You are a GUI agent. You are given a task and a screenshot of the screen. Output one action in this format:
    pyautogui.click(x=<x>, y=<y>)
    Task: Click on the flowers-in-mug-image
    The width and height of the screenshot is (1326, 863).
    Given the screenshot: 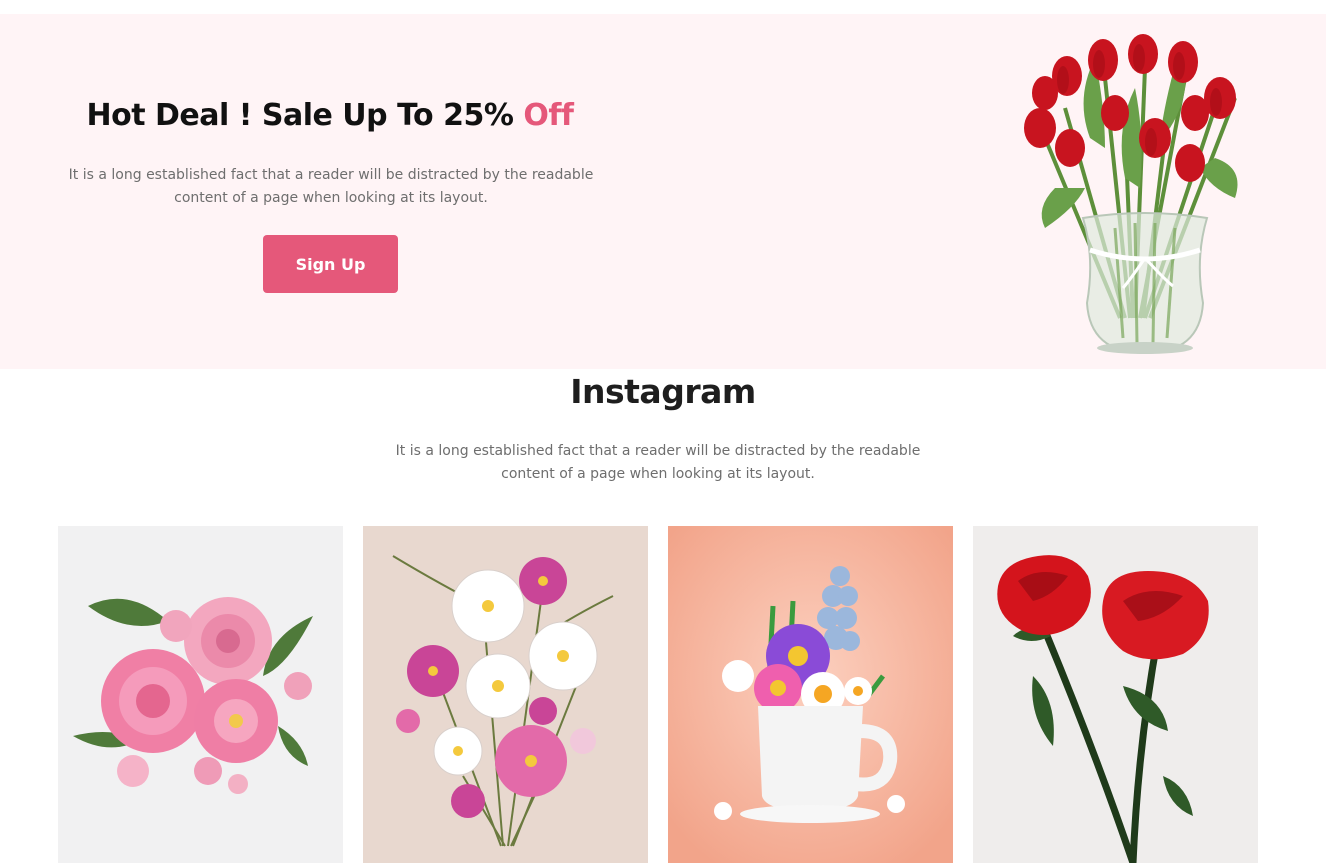 What is the action you would take?
    pyautogui.click(x=810, y=694)
    